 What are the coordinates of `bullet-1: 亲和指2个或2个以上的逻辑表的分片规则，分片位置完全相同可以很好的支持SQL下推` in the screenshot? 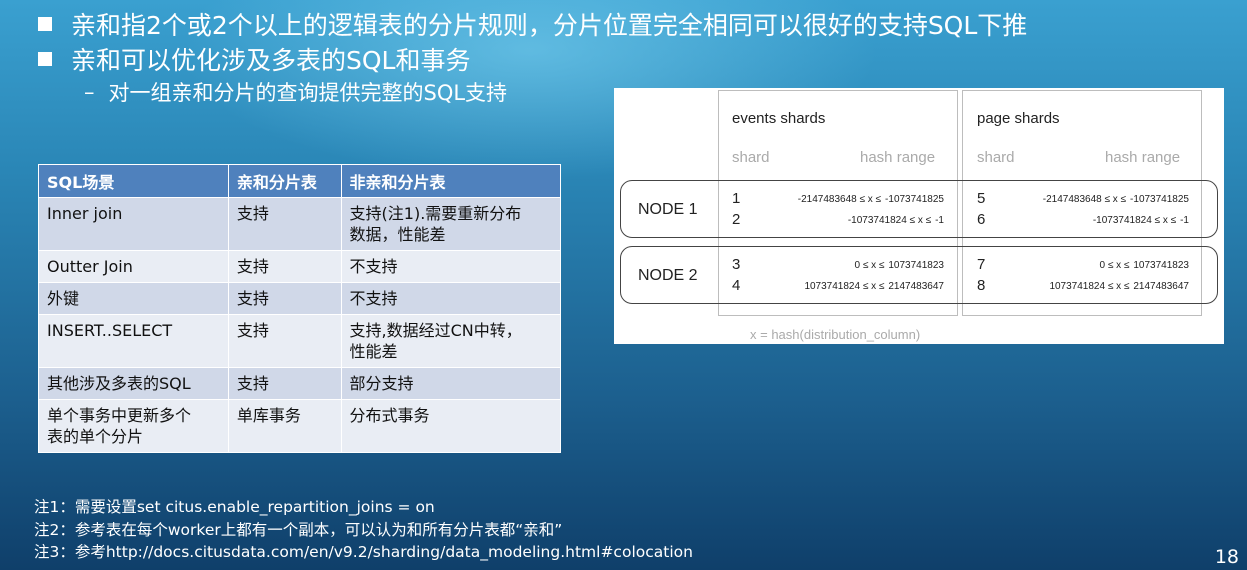 It's located at (532, 24).